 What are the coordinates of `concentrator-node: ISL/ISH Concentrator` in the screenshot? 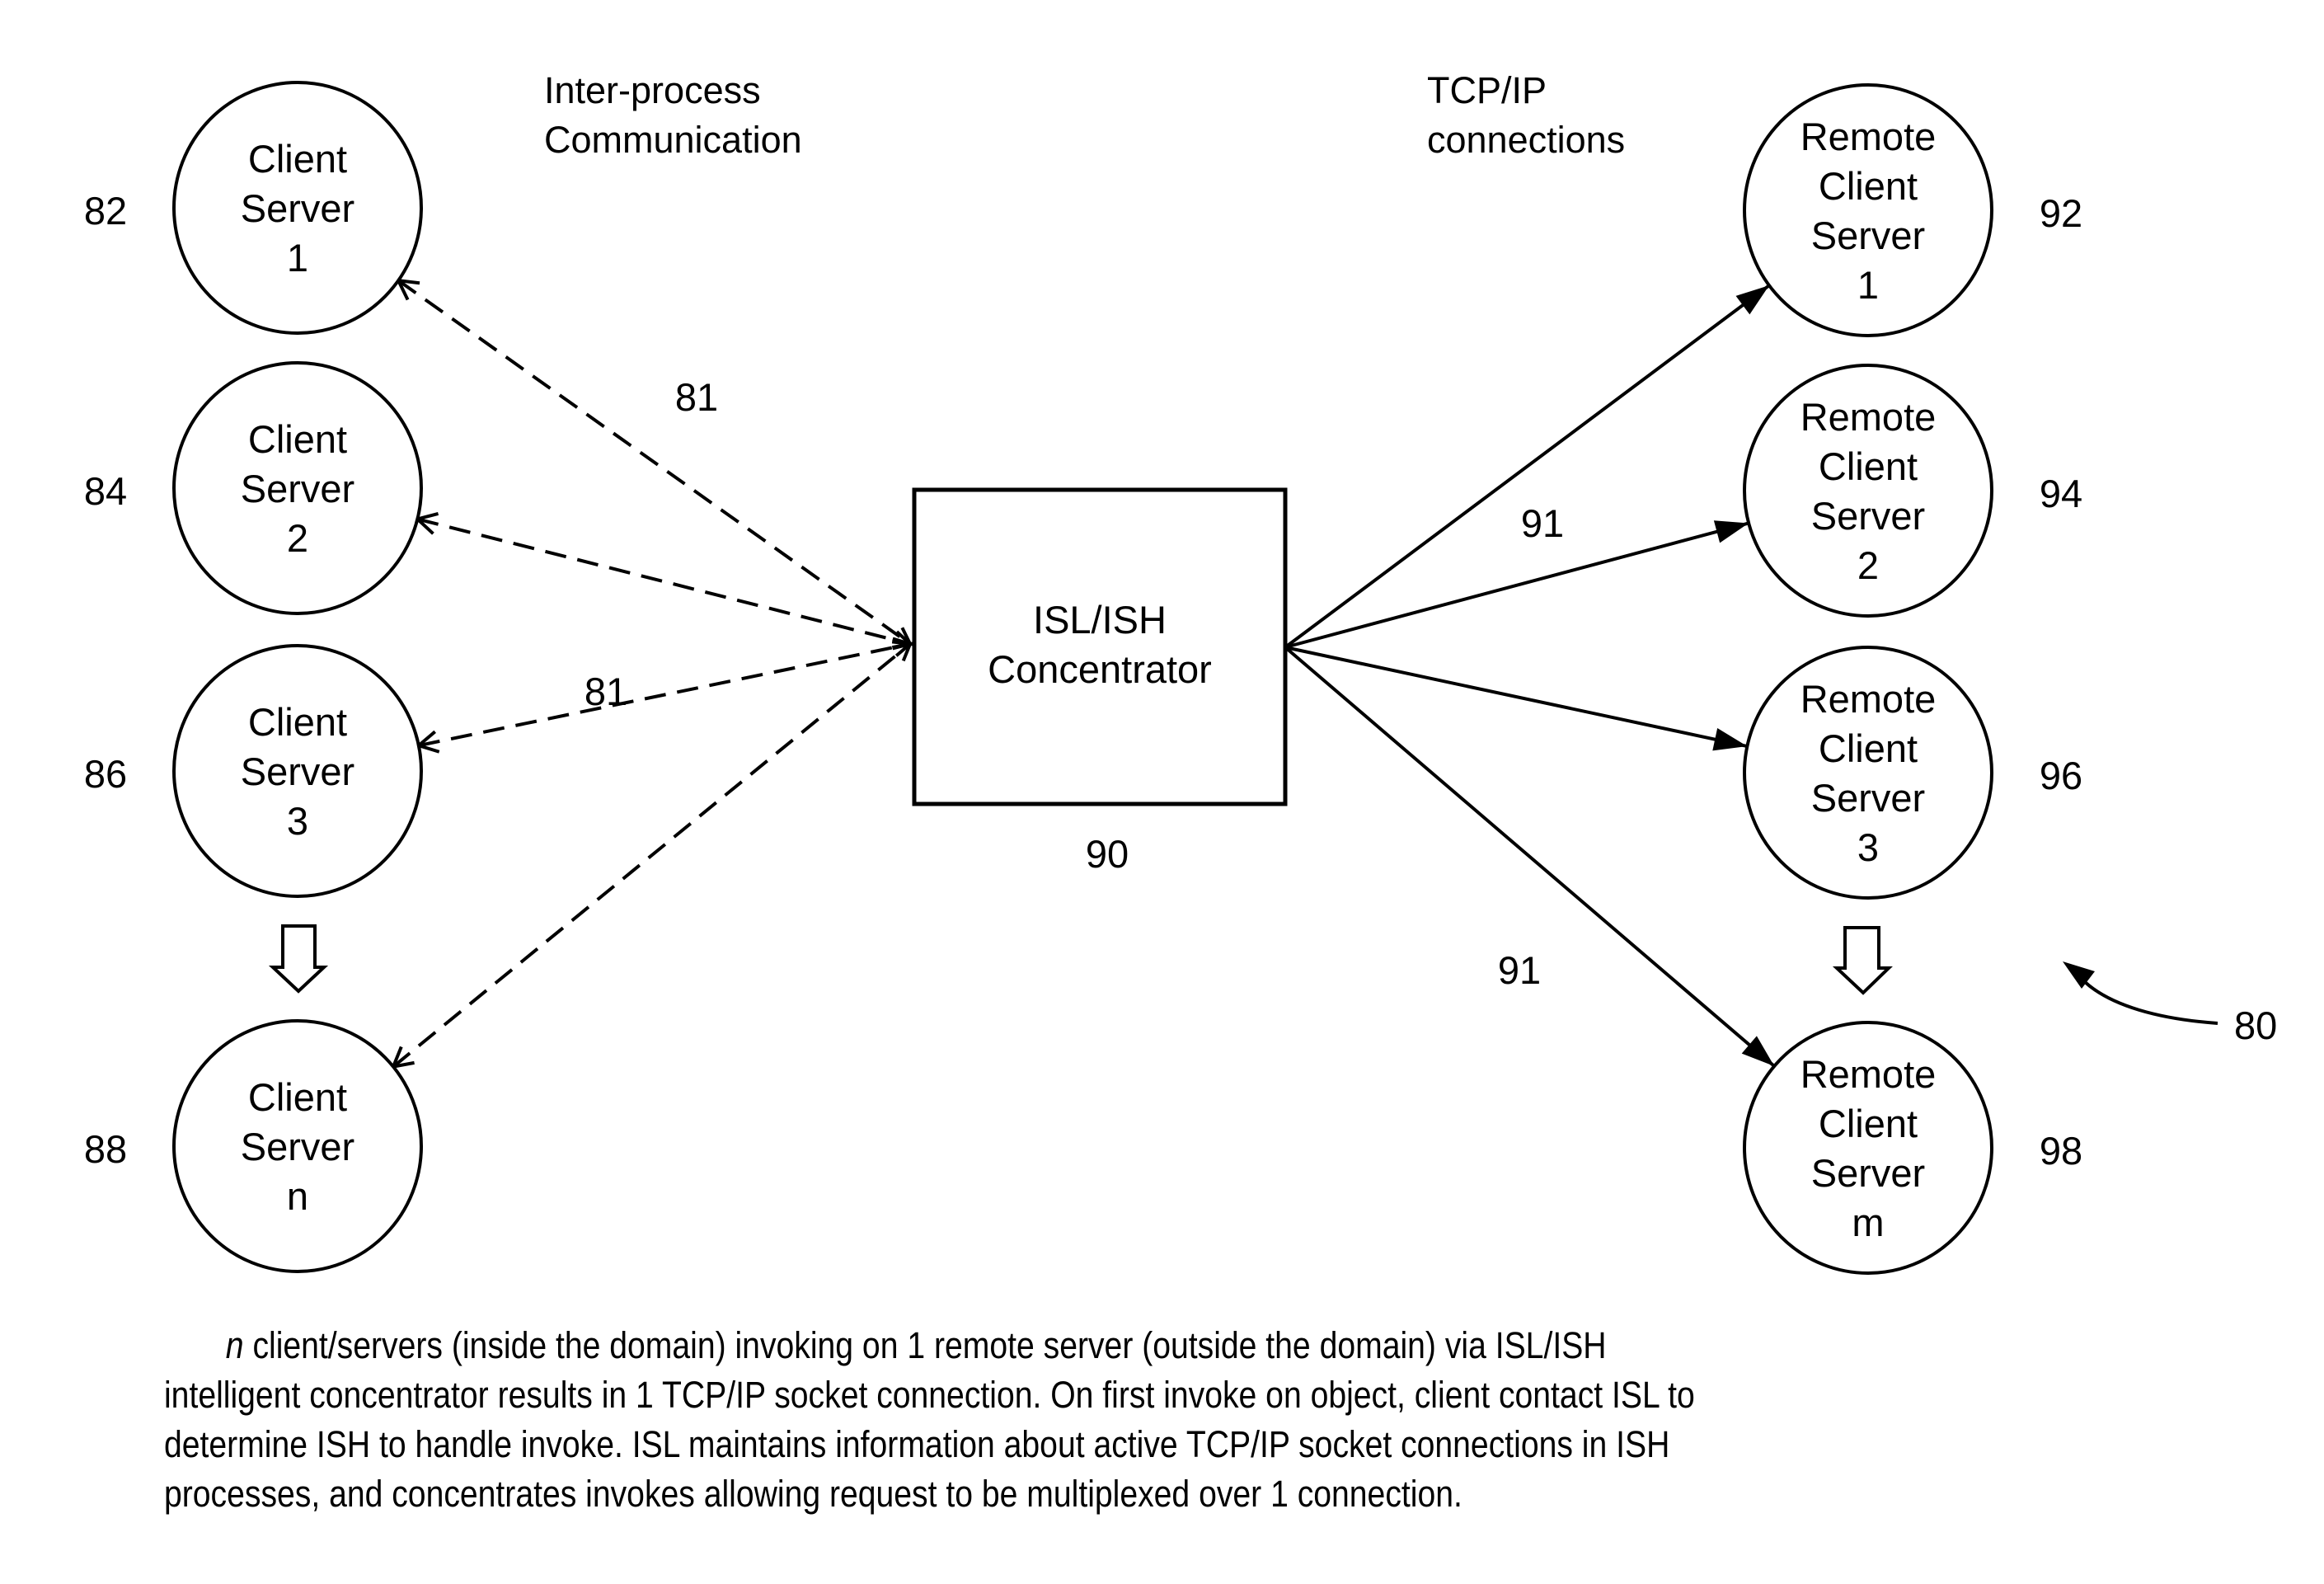 It's located at (1100, 646).